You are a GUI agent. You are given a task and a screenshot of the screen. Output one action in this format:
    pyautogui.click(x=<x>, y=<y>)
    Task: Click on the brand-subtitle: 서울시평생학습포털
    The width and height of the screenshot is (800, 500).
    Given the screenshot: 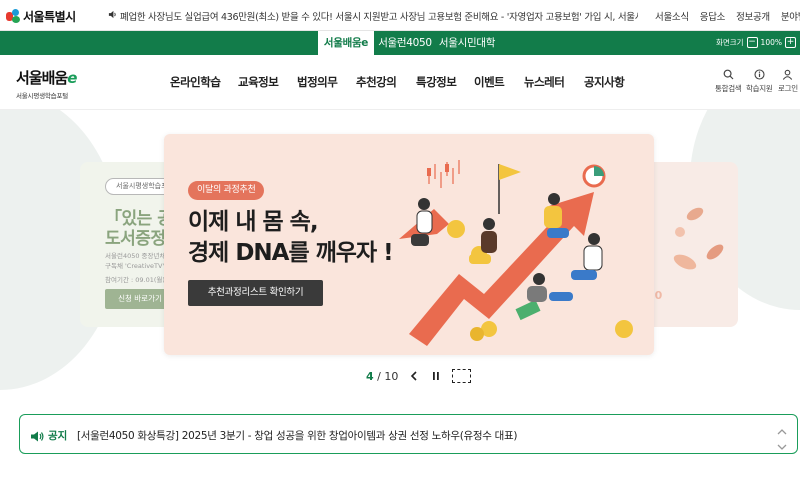 What is the action you would take?
    pyautogui.click(x=42, y=96)
    